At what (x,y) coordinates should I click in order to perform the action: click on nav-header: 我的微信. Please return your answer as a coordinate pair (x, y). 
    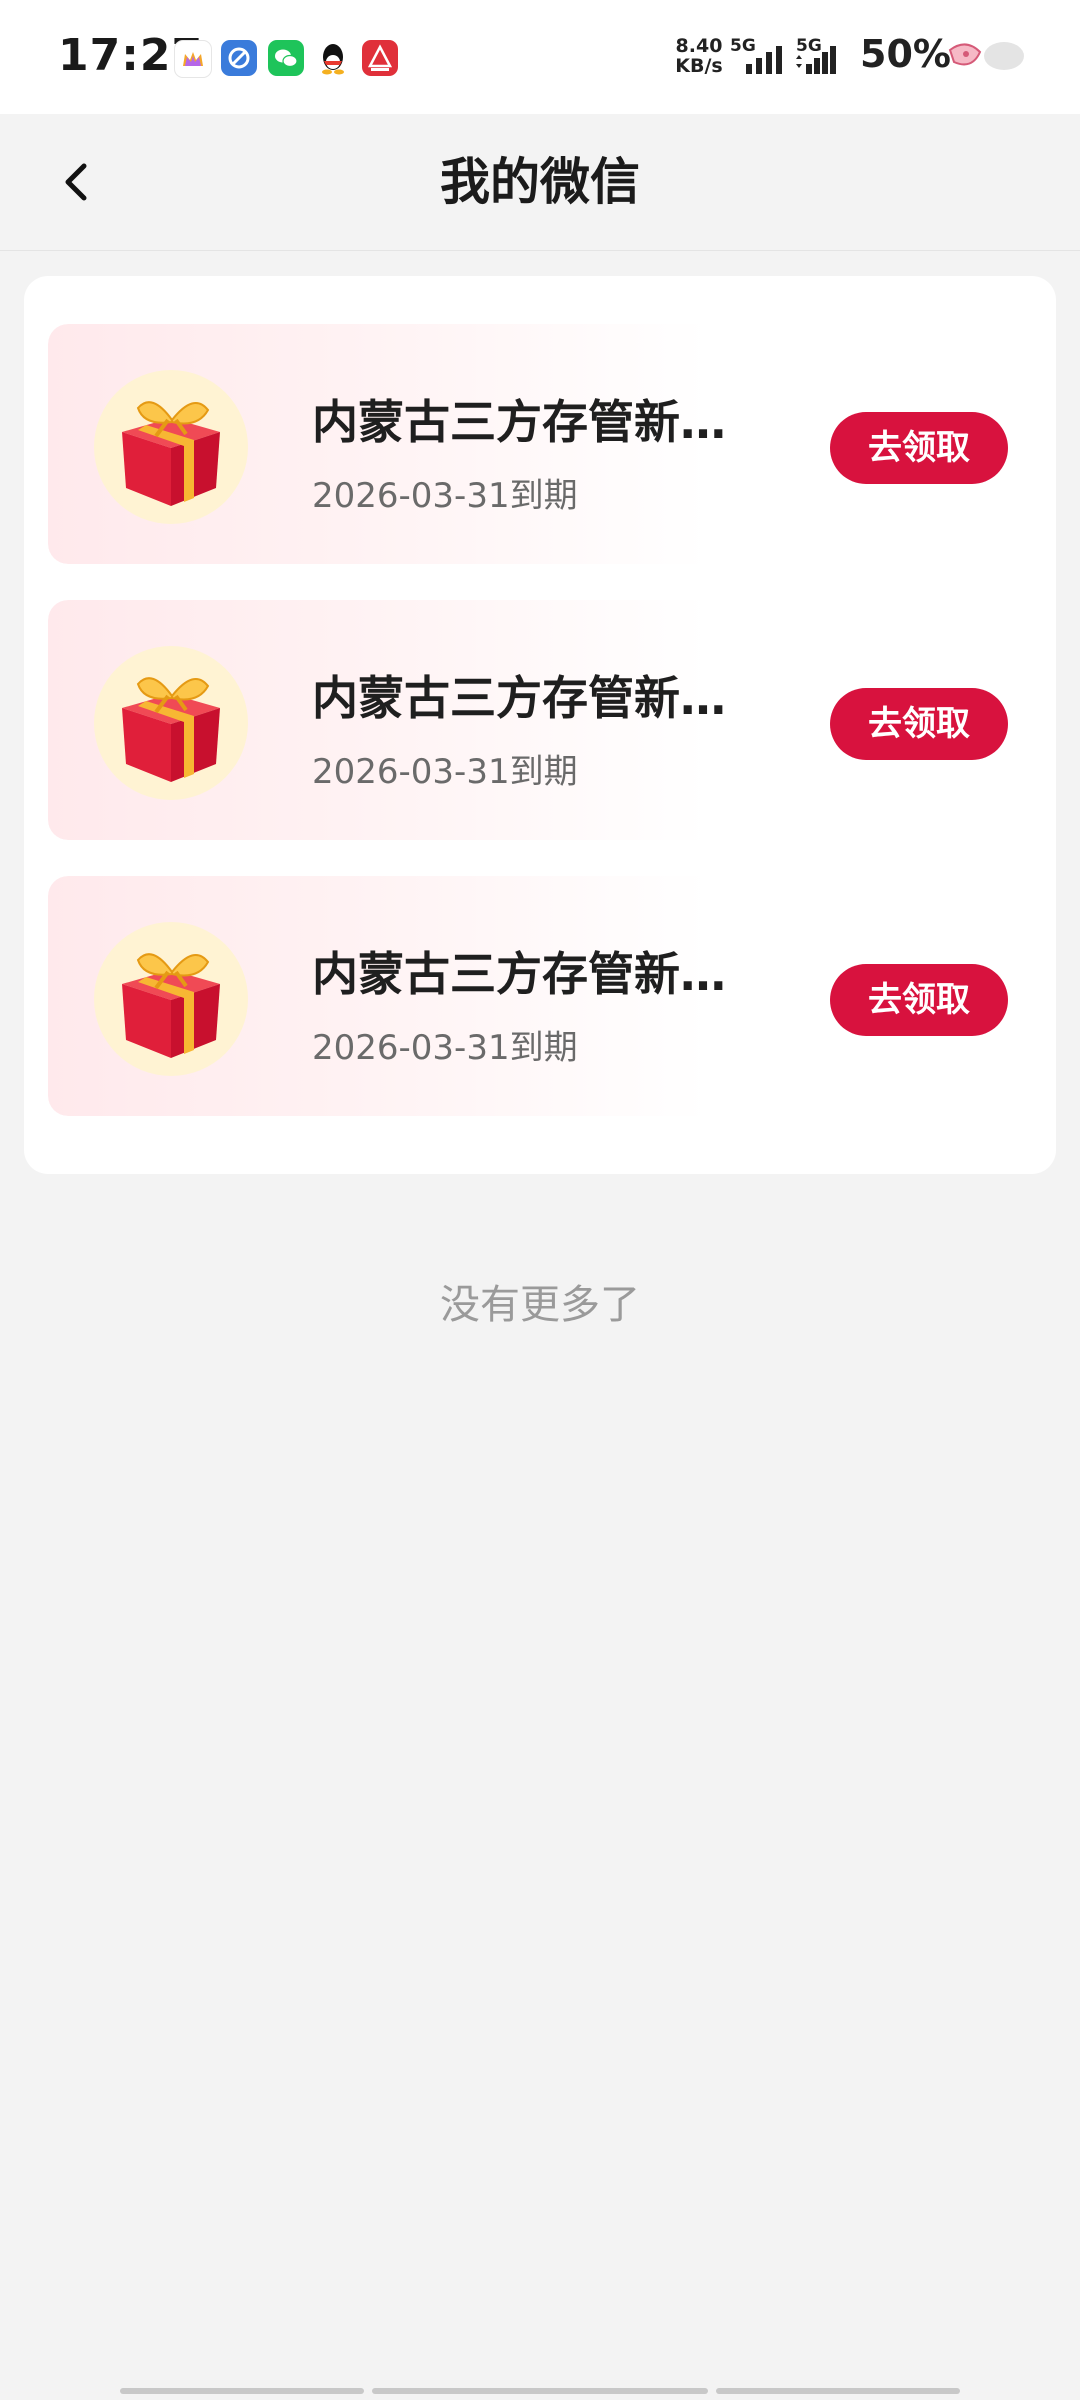
    Looking at the image, I should click on (540, 182).